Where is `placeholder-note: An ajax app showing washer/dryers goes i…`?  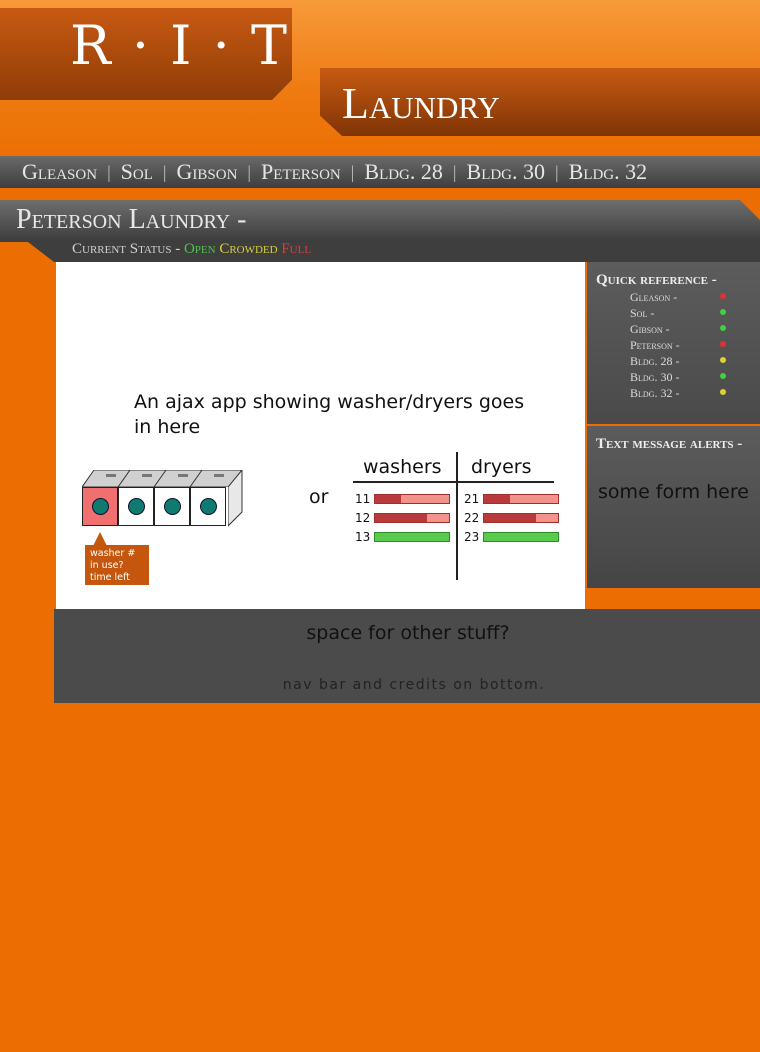 placeholder-note: An ajax app showing washer/dryers goes i… is located at coordinates (329, 414).